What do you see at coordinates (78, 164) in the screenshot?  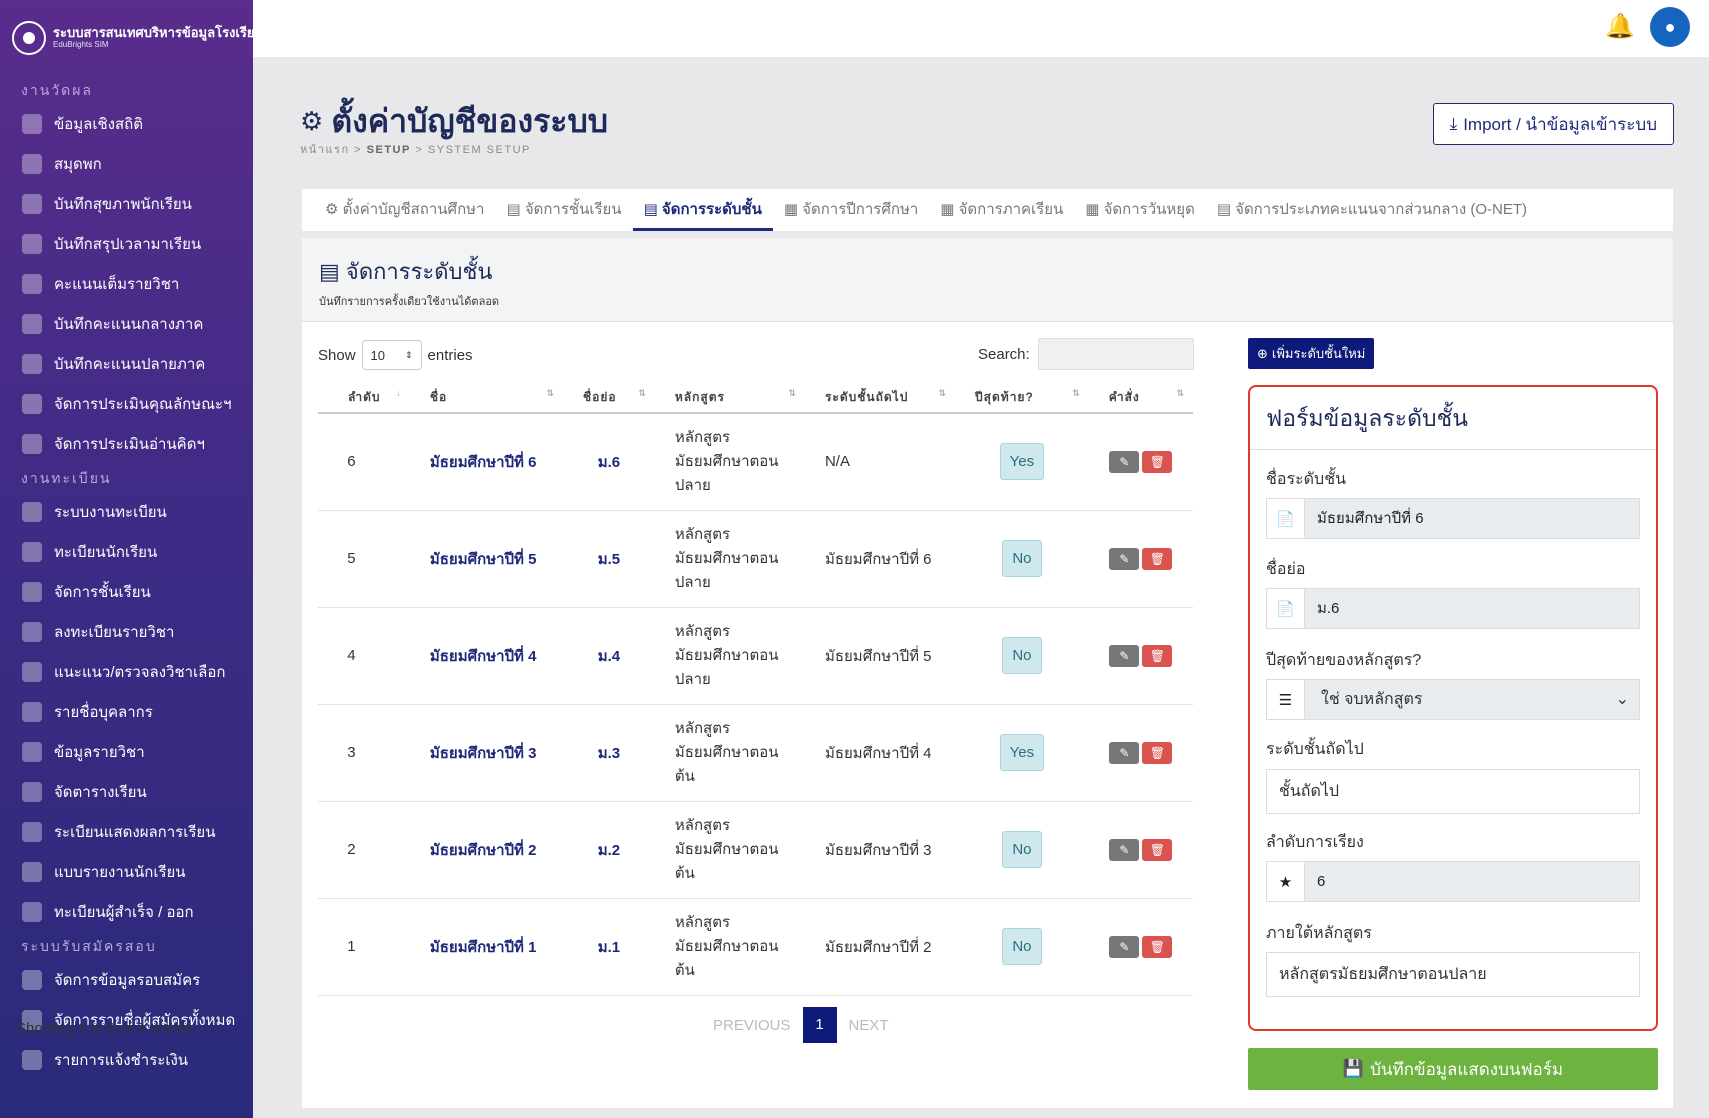 I see `sidebar-item-label: สมุดพก` at bounding box center [78, 164].